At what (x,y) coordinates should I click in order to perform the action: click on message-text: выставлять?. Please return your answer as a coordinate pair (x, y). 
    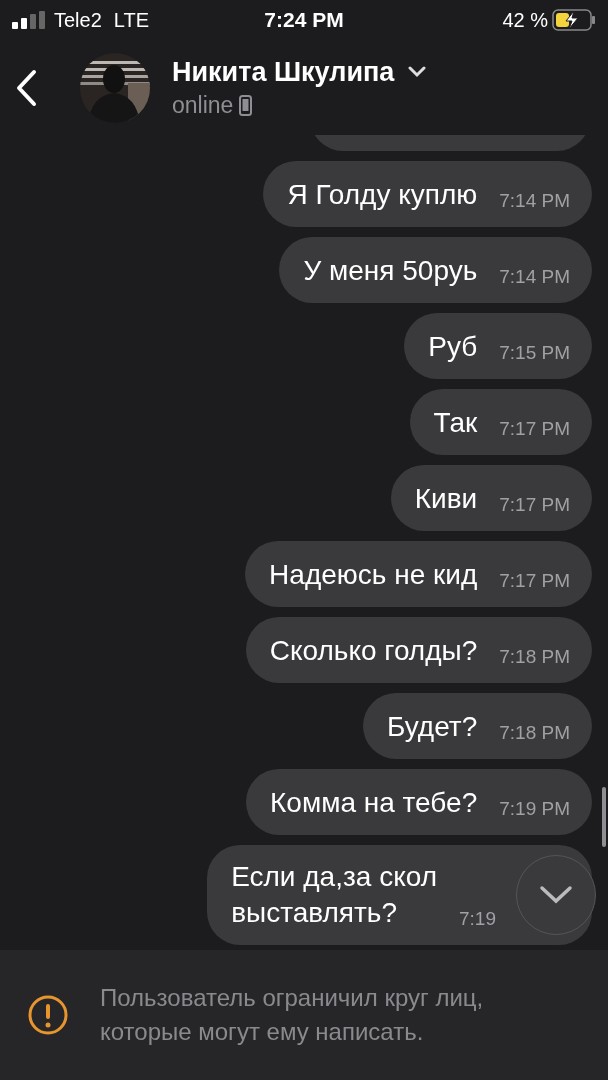
    Looking at the image, I should click on (314, 913).